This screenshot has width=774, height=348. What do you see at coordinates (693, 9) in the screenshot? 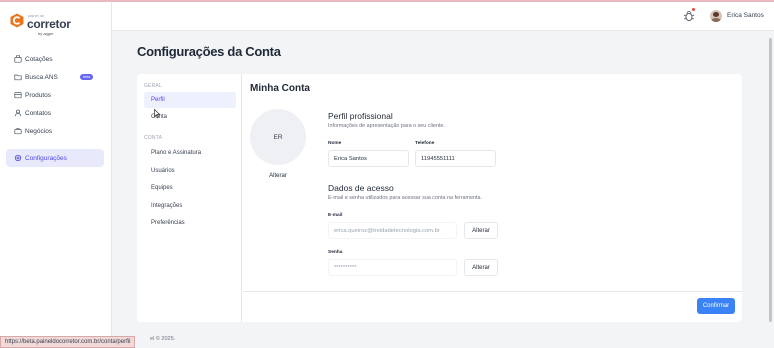
I see `notification-dot` at bounding box center [693, 9].